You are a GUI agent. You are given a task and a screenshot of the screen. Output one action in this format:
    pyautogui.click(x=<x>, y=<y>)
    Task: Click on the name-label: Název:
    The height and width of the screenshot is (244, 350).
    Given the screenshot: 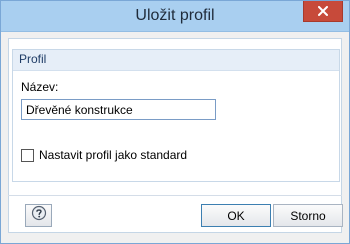 What is the action you would take?
    pyautogui.click(x=40, y=87)
    